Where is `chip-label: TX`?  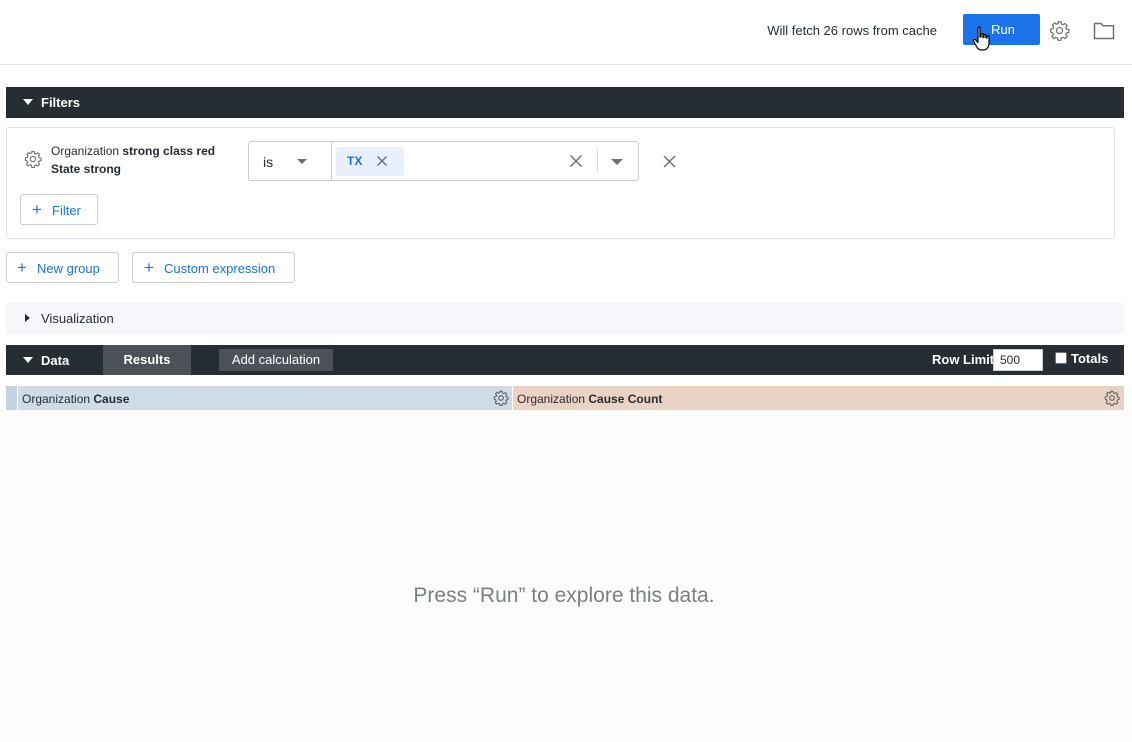
chip-label: TX is located at coordinates (355, 161).